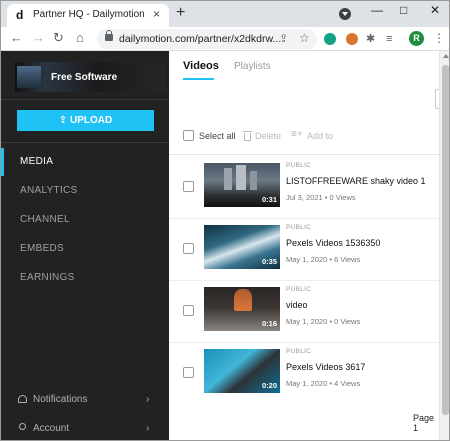 The image size is (450, 441). I want to click on channel-logo: Free Software, so click(90, 77).